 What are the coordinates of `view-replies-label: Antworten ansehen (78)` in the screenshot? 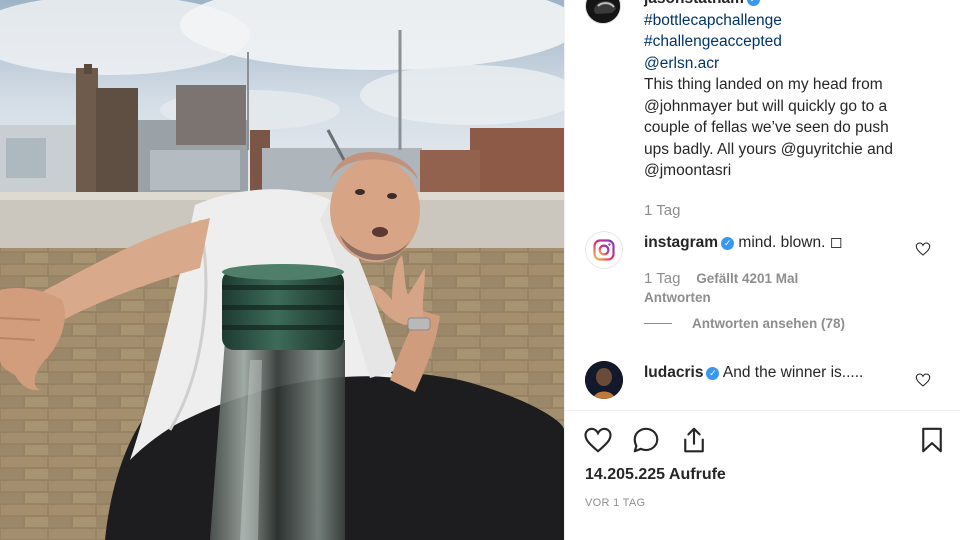 It's located at (769, 323).